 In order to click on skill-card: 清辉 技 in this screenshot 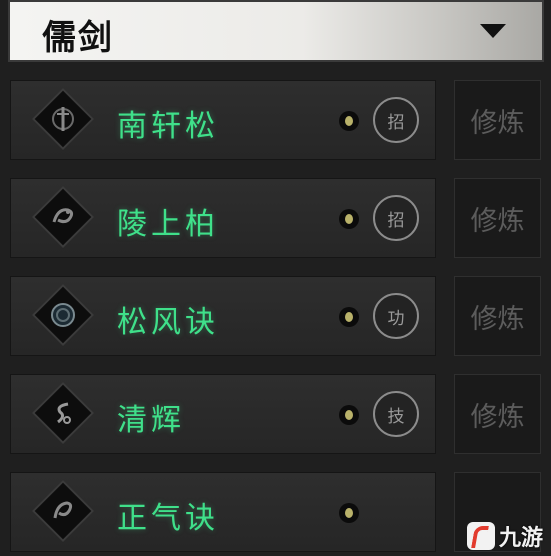, I will do `click(223, 414)`.